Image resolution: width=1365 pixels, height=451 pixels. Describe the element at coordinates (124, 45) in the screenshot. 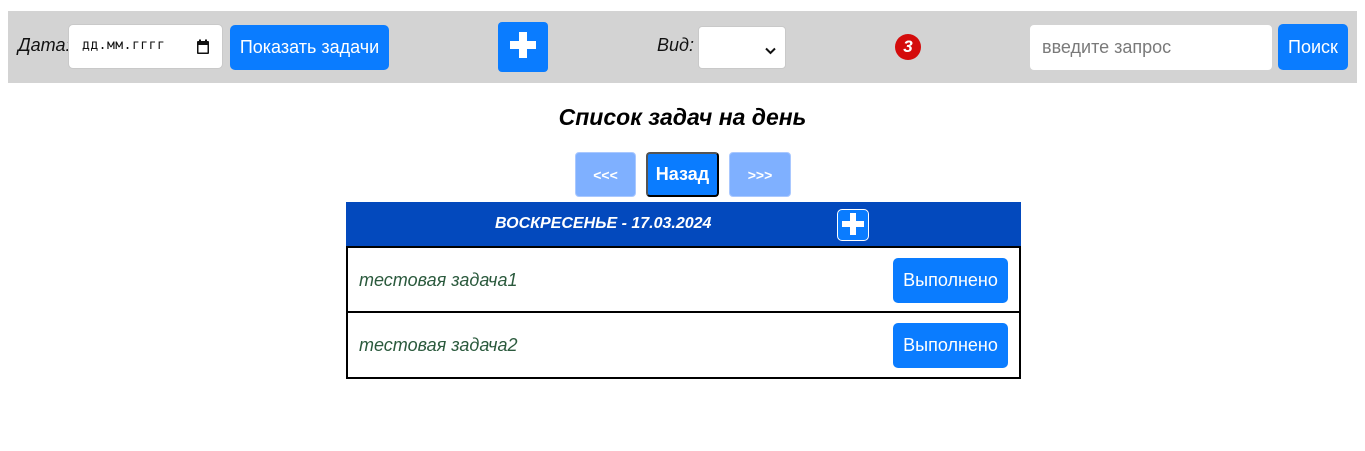

I see `date-field-value: дд.мм.гггг` at that location.